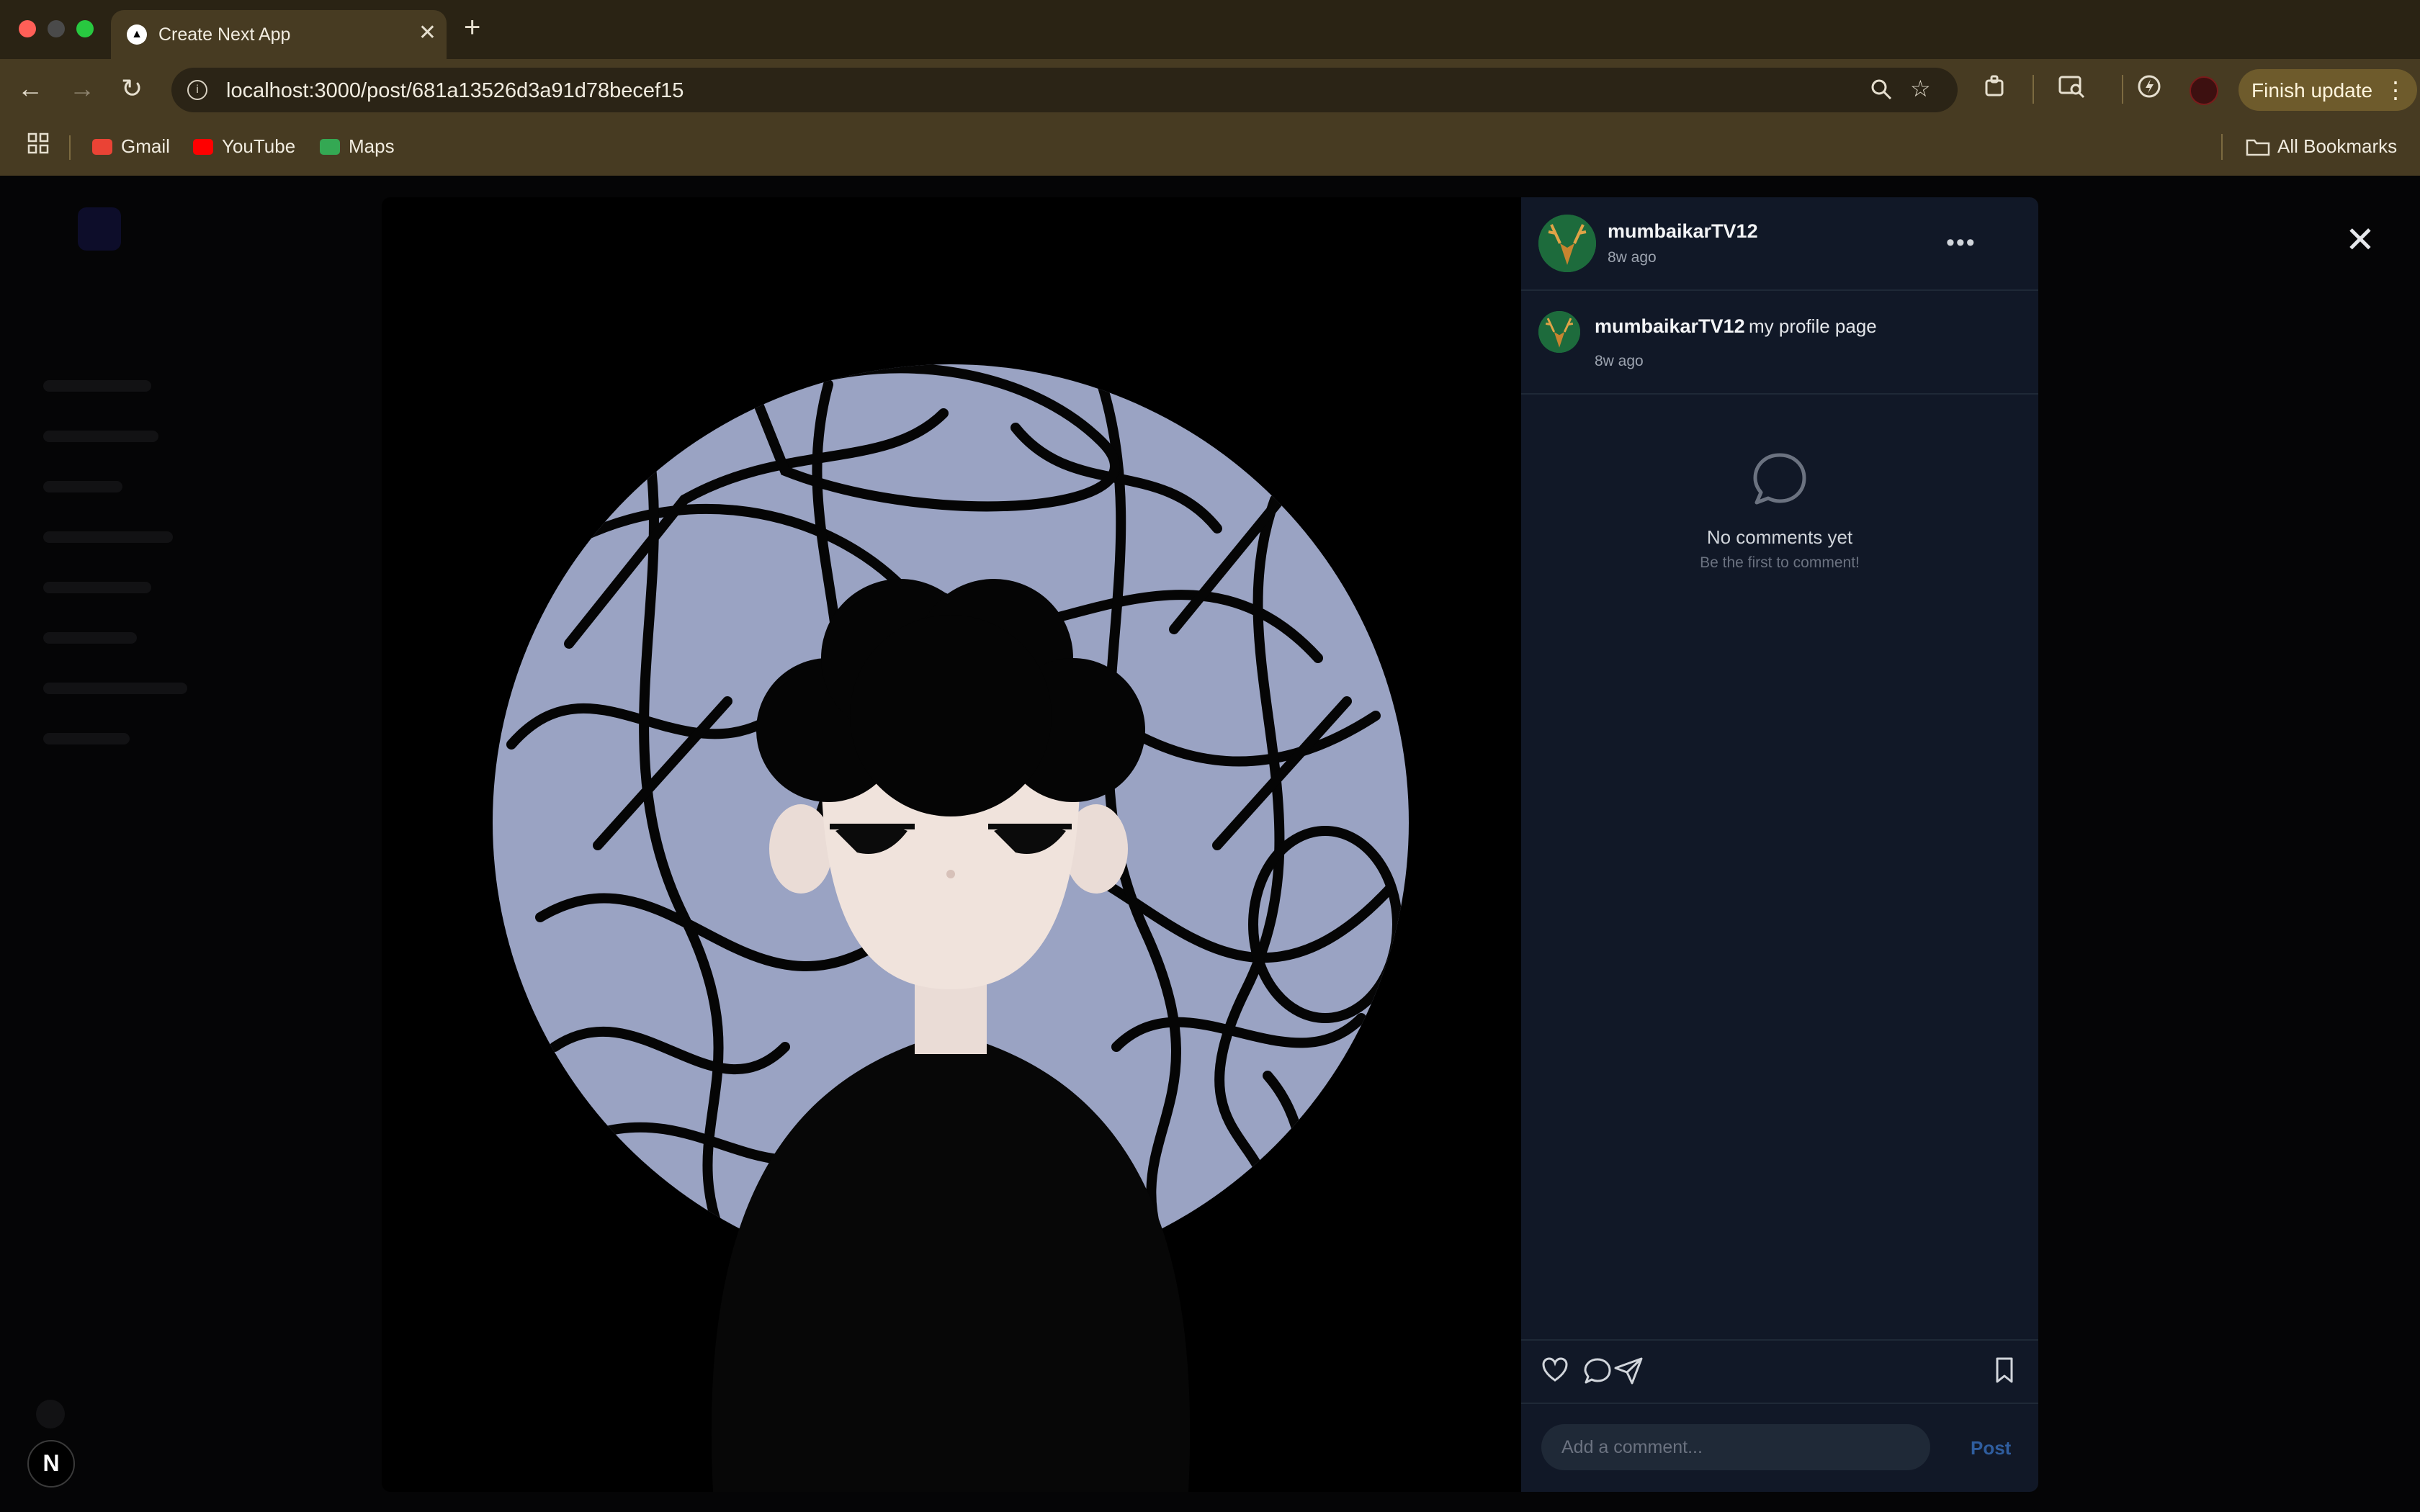 The image size is (2420, 1512). Describe the element at coordinates (102, 147) in the screenshot. I see `gmail-icon` at that location.